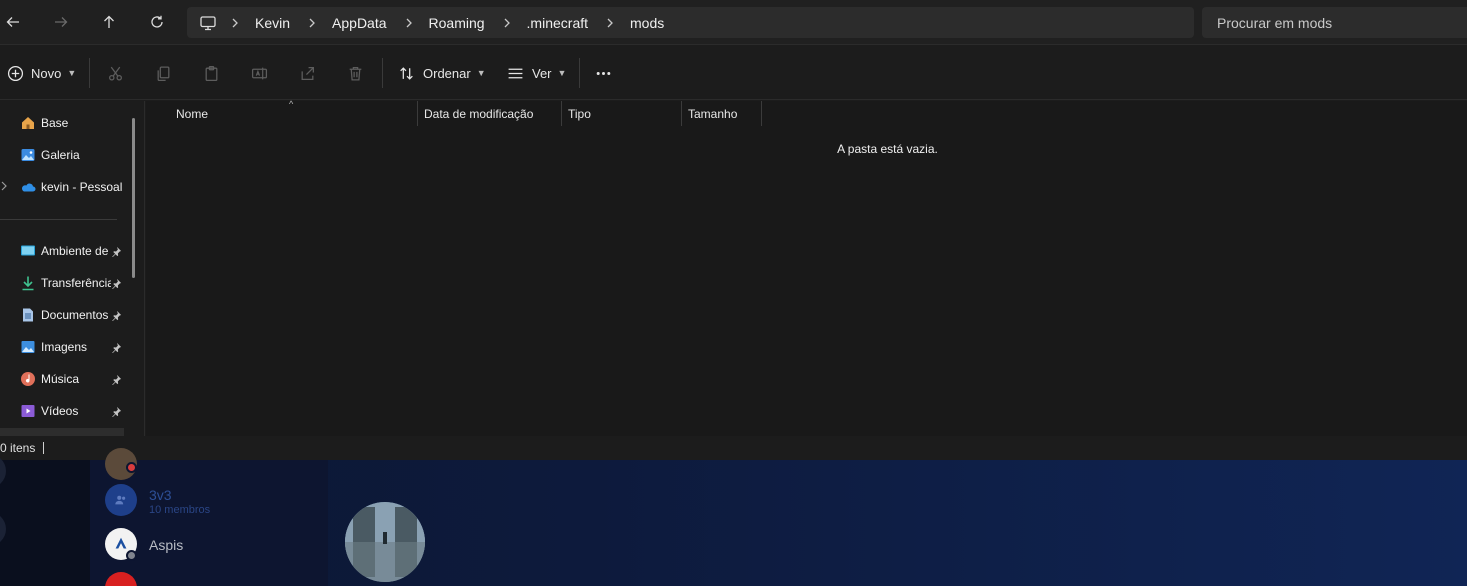 The width and height of the screenshot is (1467, 586). Describe the element at coordinates (28, 347) in the screenshot. I see `pictures-icon` at that location.